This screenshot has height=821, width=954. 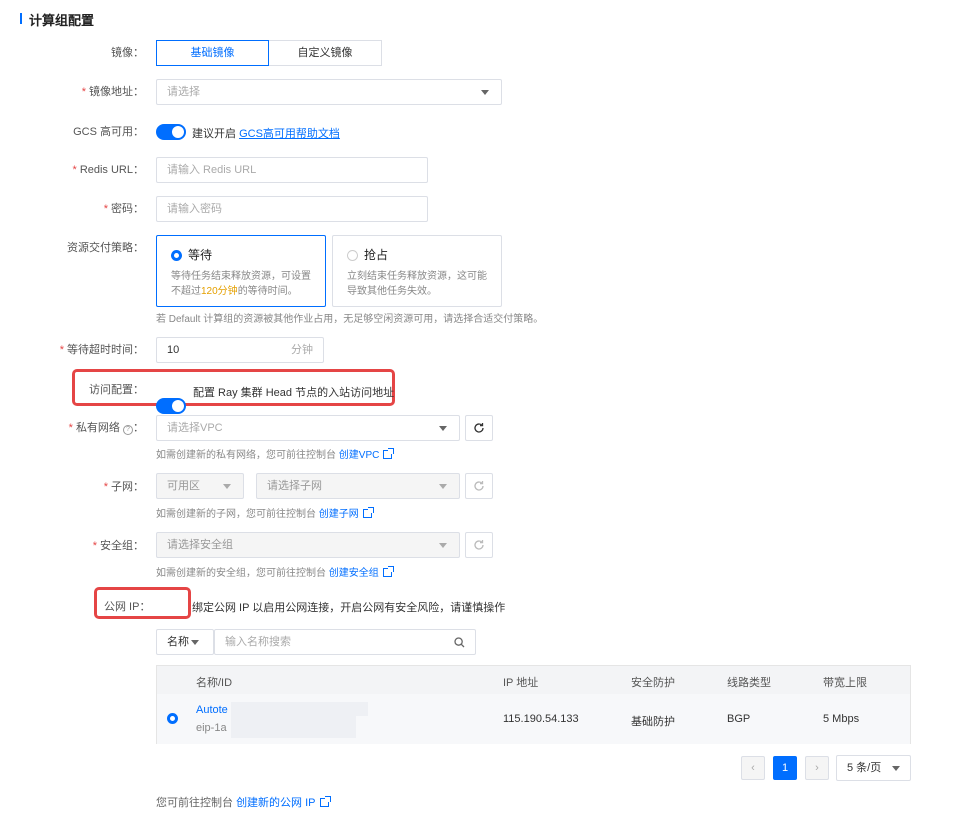 What do you see at coordinates (417, 271) in the screenshot?
I see `strategy-preempt-card: 抢占 立刻结束任务释放资源，这可能 导致其他任务失效。` at bounding box center [417, 271].